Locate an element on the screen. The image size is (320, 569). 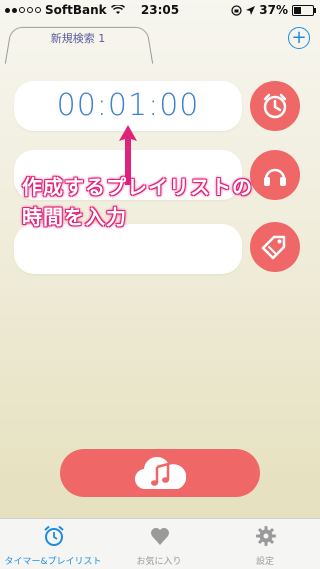
location-arrow-icon is located at coordinates (251, 10).